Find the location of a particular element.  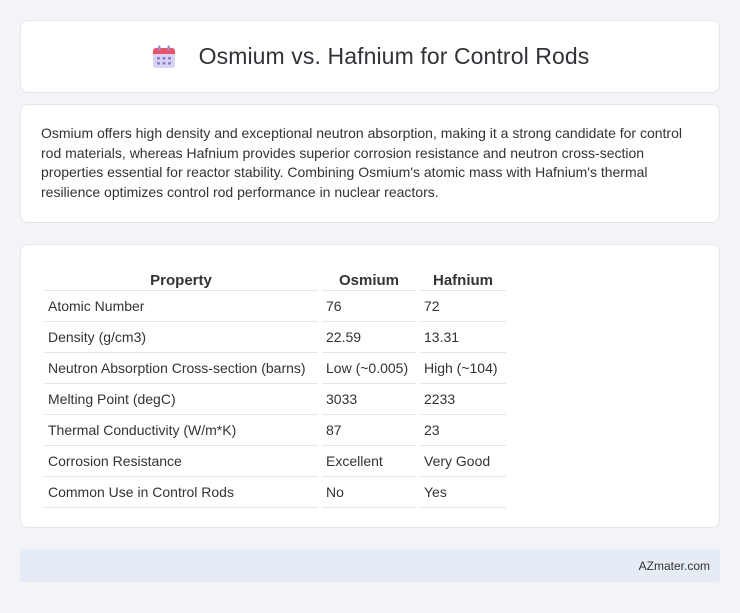

table-row: Melting Point (degC) 3033 2233 is located at coordinates (275, 399).